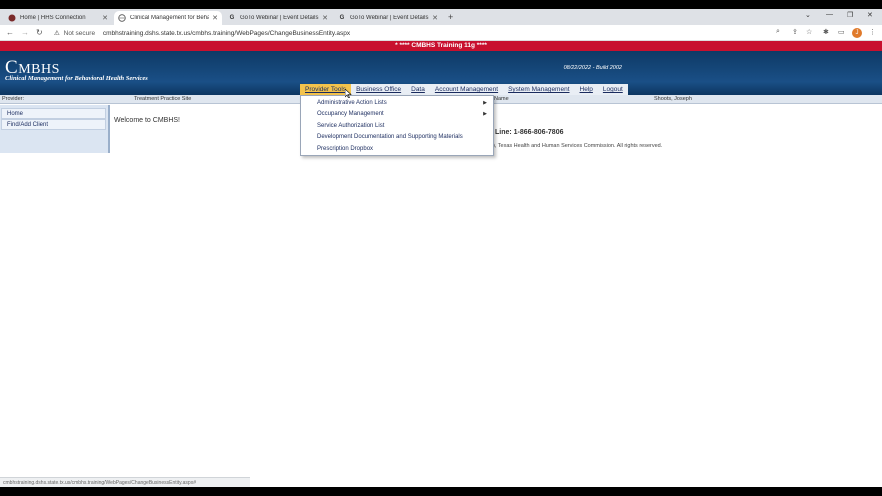 This screenshot has height=496, width=882. Describe the element at coordinates (450, 17) in the screenshot. I see `new-tab-button: +` at that location.